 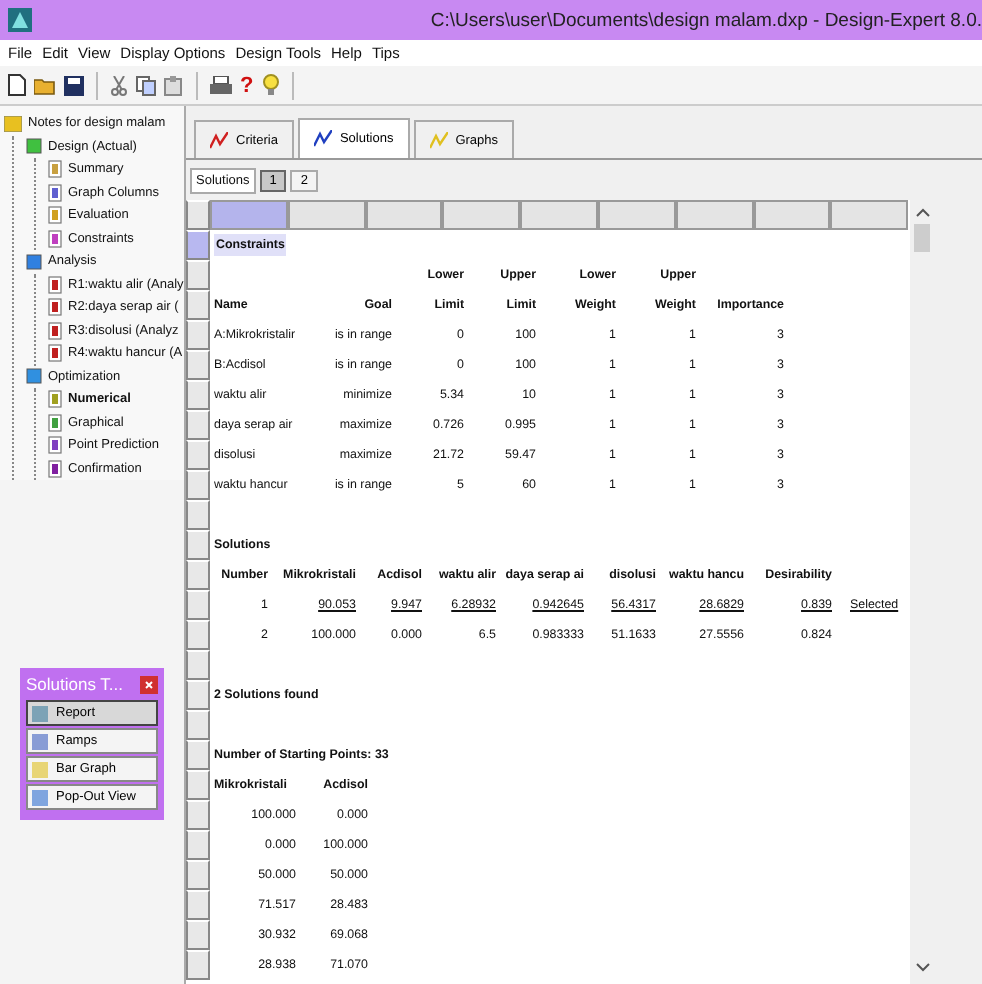 What do you see at coordinates (74, 85) in the screenshot?
I see `save-icon` at bounding box center [74, 85].